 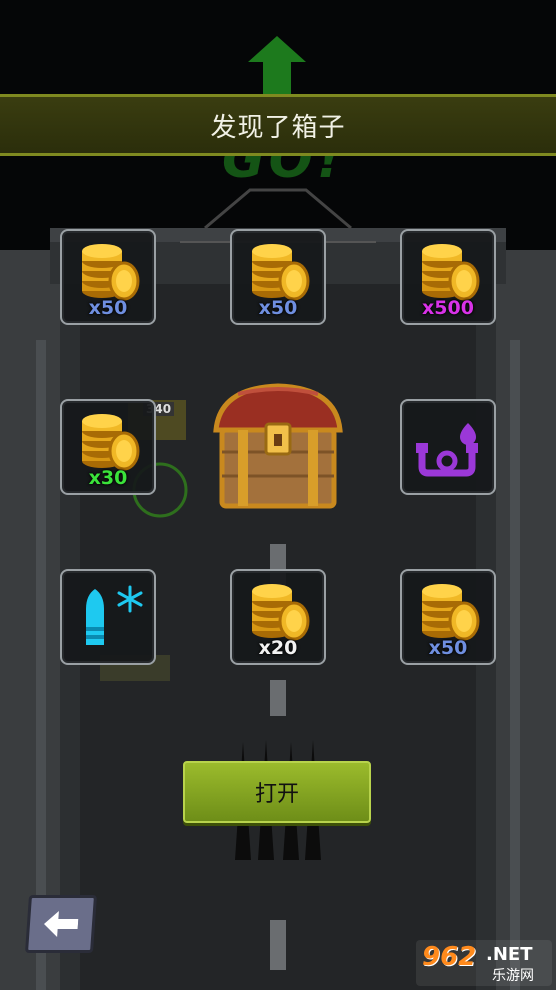 What do you see at coordinates (448, 308) in the screenshot?
I see `reward-quantity: x500` at bounding box center [448, 308].